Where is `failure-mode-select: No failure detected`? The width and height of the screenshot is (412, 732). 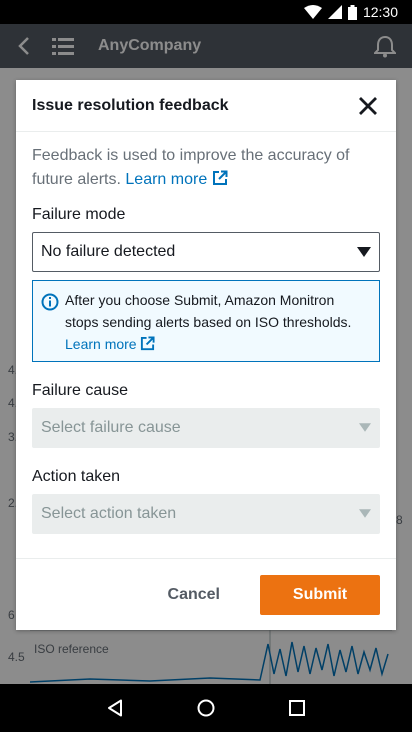
failure-mode-select: No failure detected is located at coordinates (206, 252).